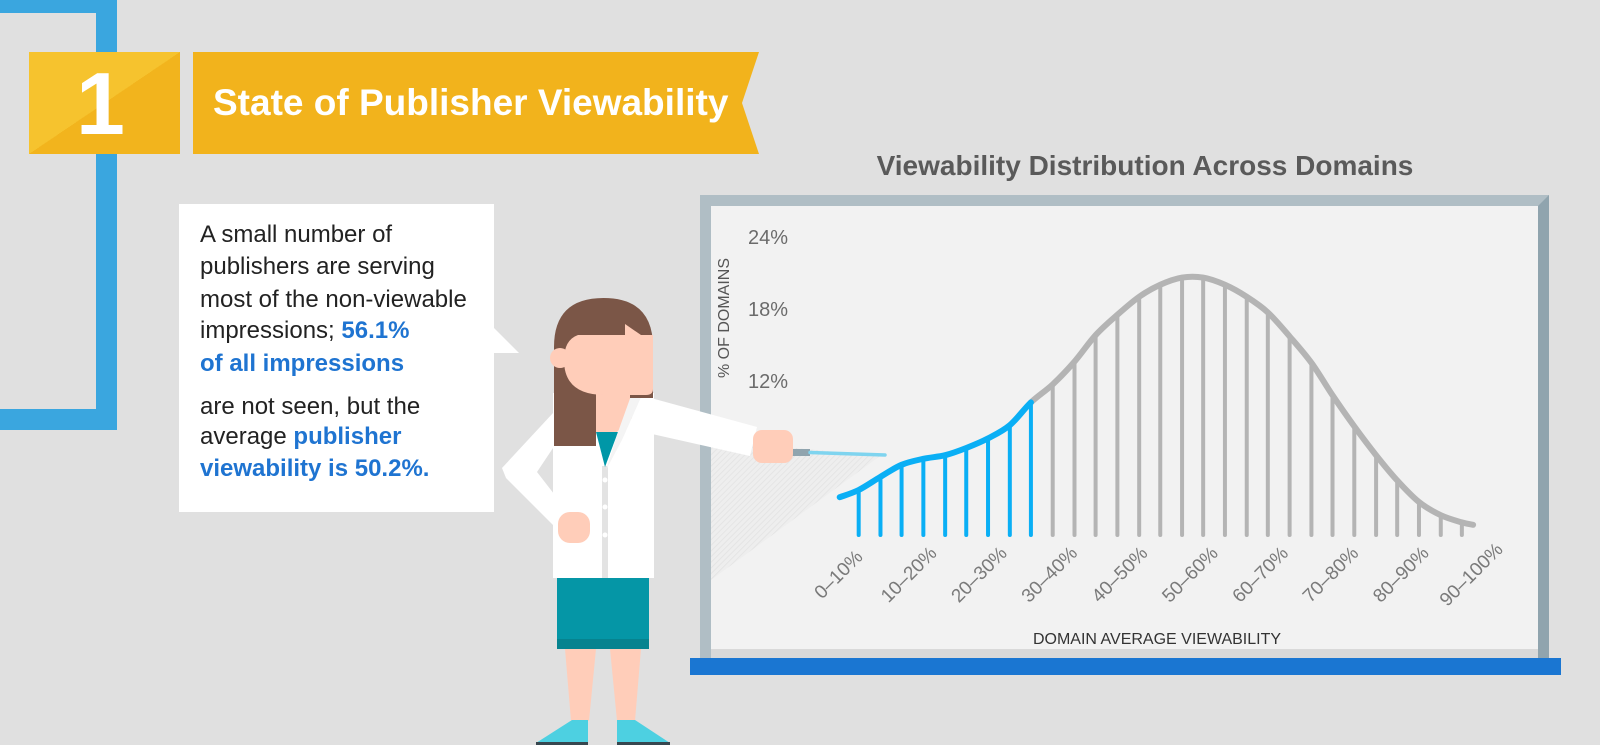  What do you see at coordinates (1125, 666) in the screenshot?
I see `whiteboard-tray` at bounding box center [1125, 666].